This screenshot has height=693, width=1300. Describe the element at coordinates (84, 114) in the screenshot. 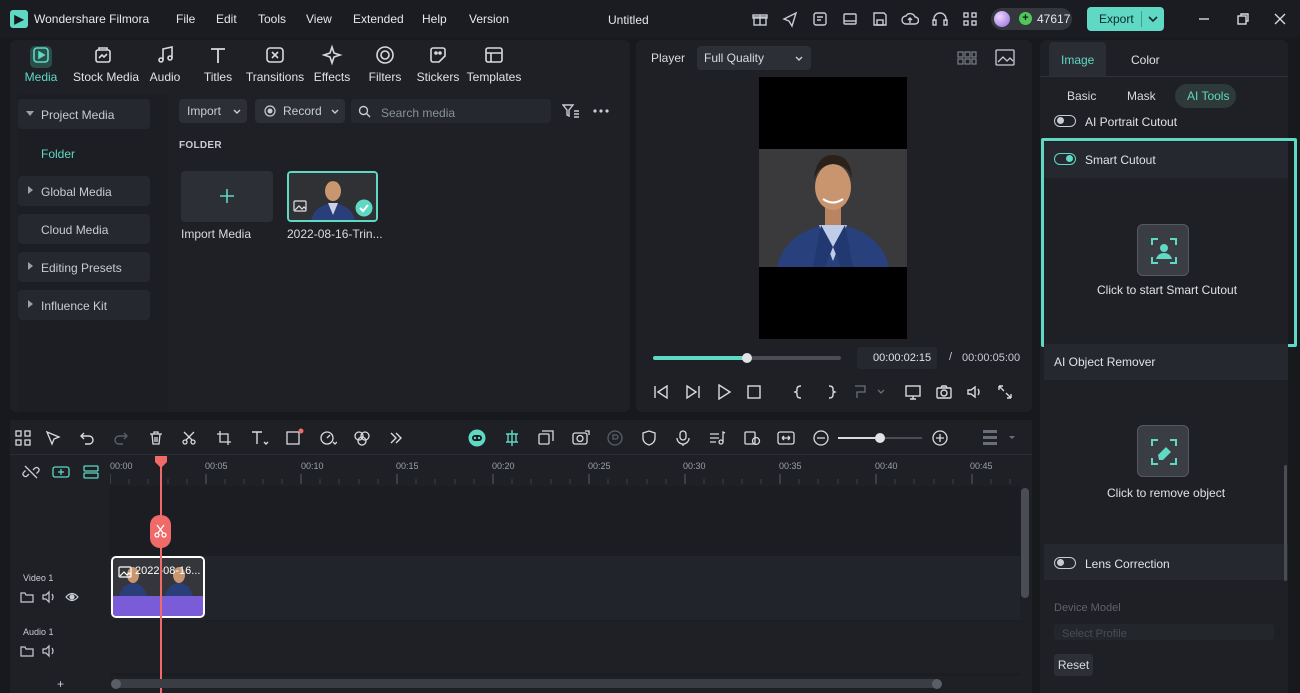

I see `sidebar-item-project-media: Project Media` at that location.